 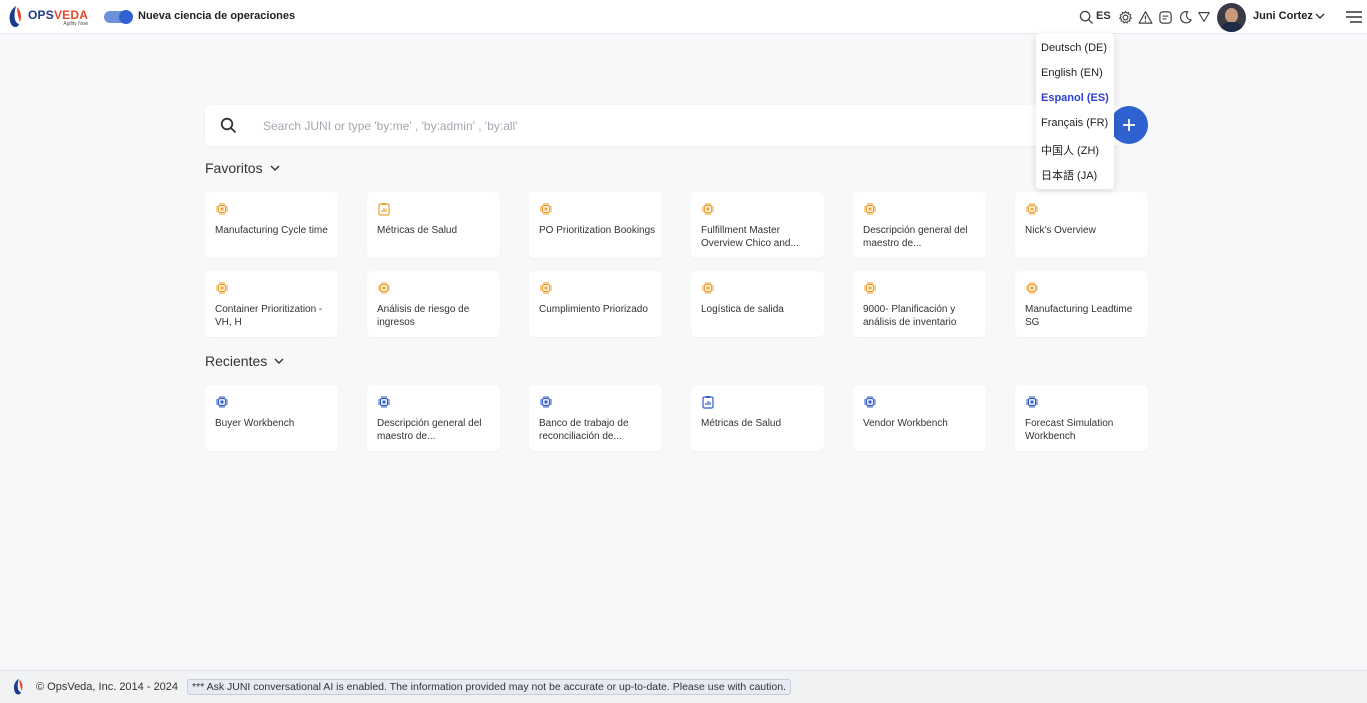 I want to click on recent-title: Recientes, so click(x=236, y=361).